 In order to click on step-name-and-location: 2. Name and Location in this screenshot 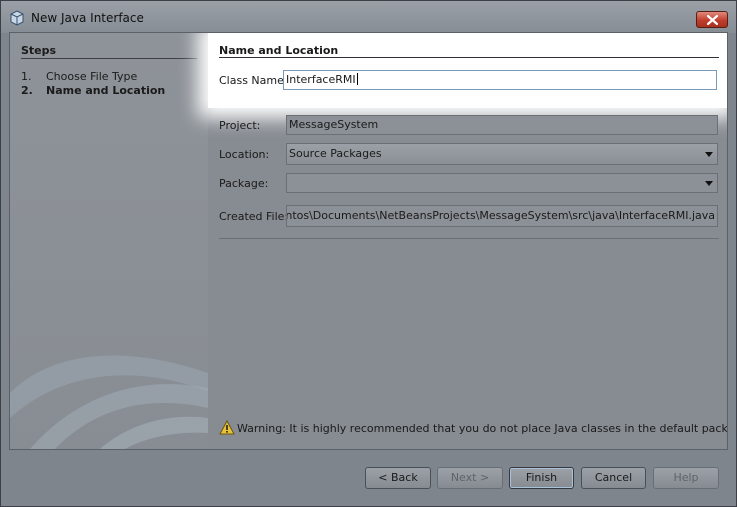, I will do `click(93, 90)`.